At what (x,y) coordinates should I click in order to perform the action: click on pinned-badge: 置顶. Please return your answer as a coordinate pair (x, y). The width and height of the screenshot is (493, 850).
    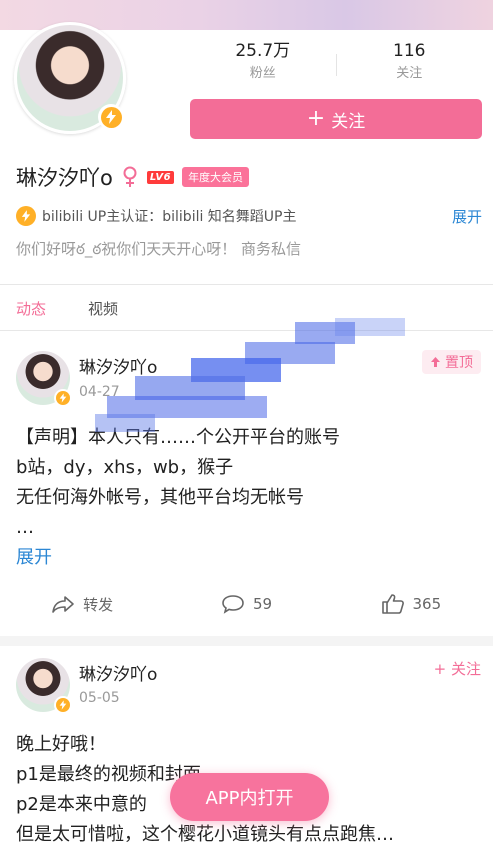
    Looking at the image, I should click on (451, 362).